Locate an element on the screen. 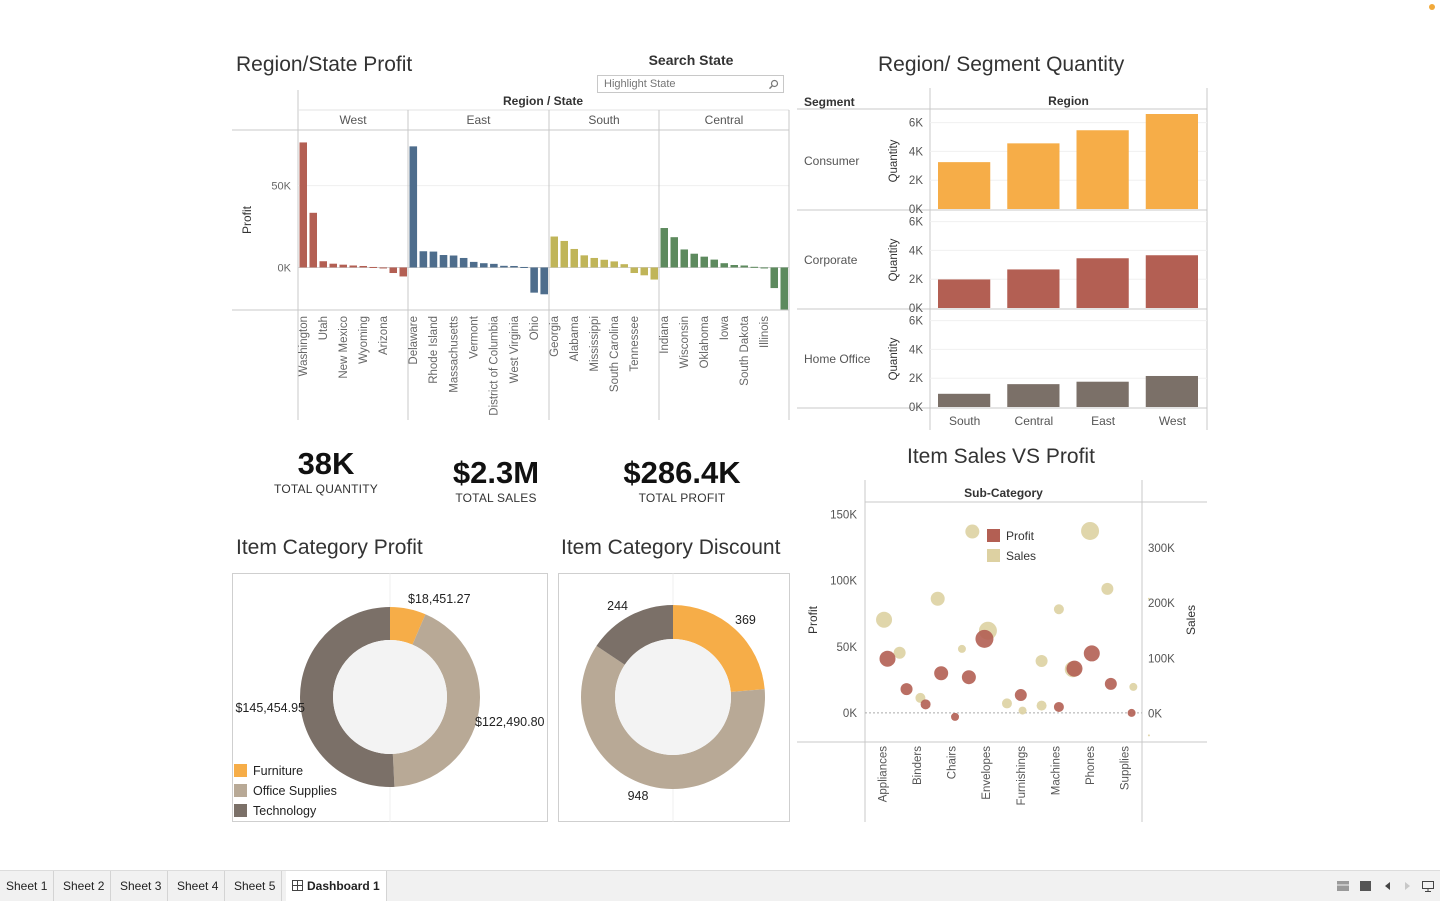  region-tick-label: East is located at coordinates (1103, 421).